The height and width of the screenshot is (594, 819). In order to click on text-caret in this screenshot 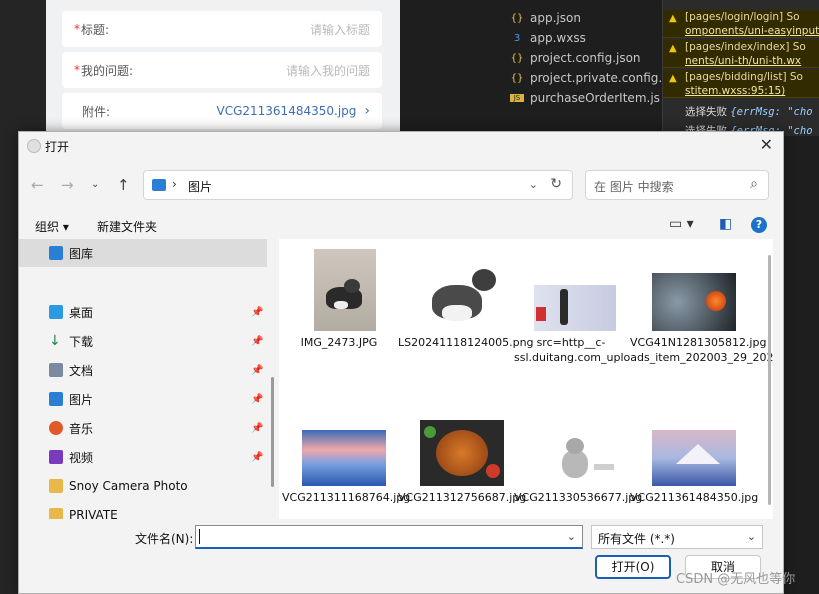, I will do `click(199, 536)`.